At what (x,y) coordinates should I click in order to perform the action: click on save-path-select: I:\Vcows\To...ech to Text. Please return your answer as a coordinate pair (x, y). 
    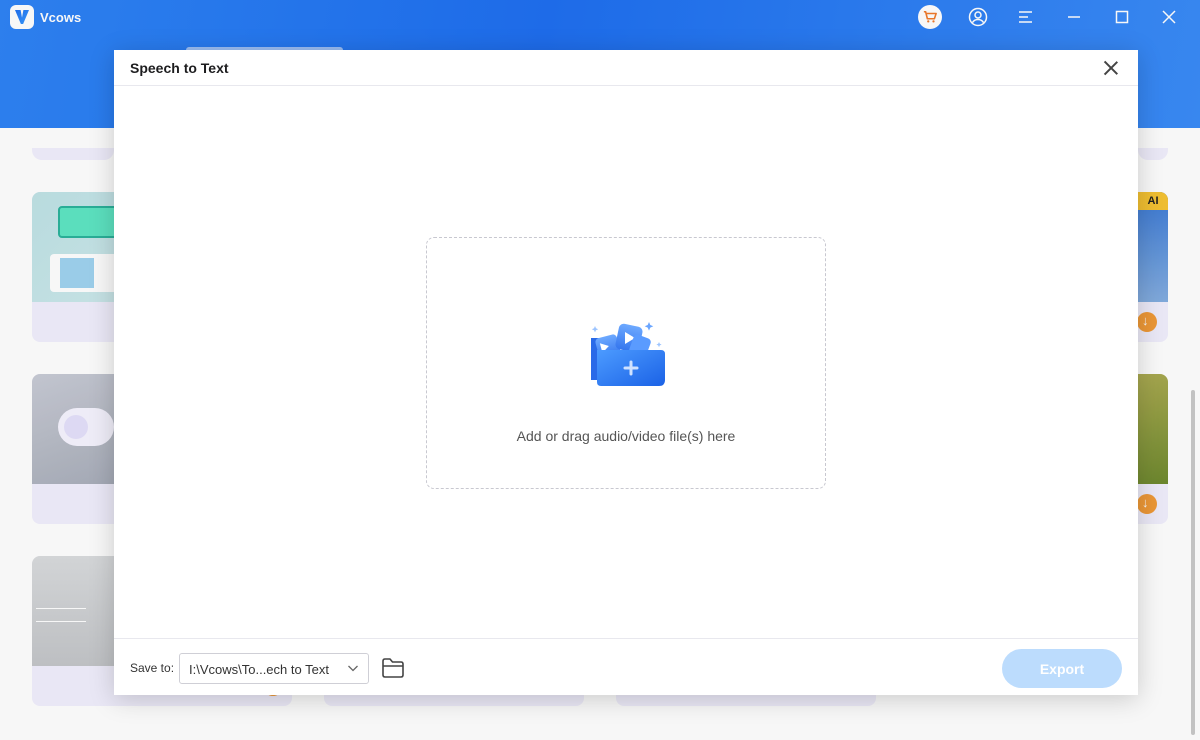
    Looking at the image, I should click on (274, 668).